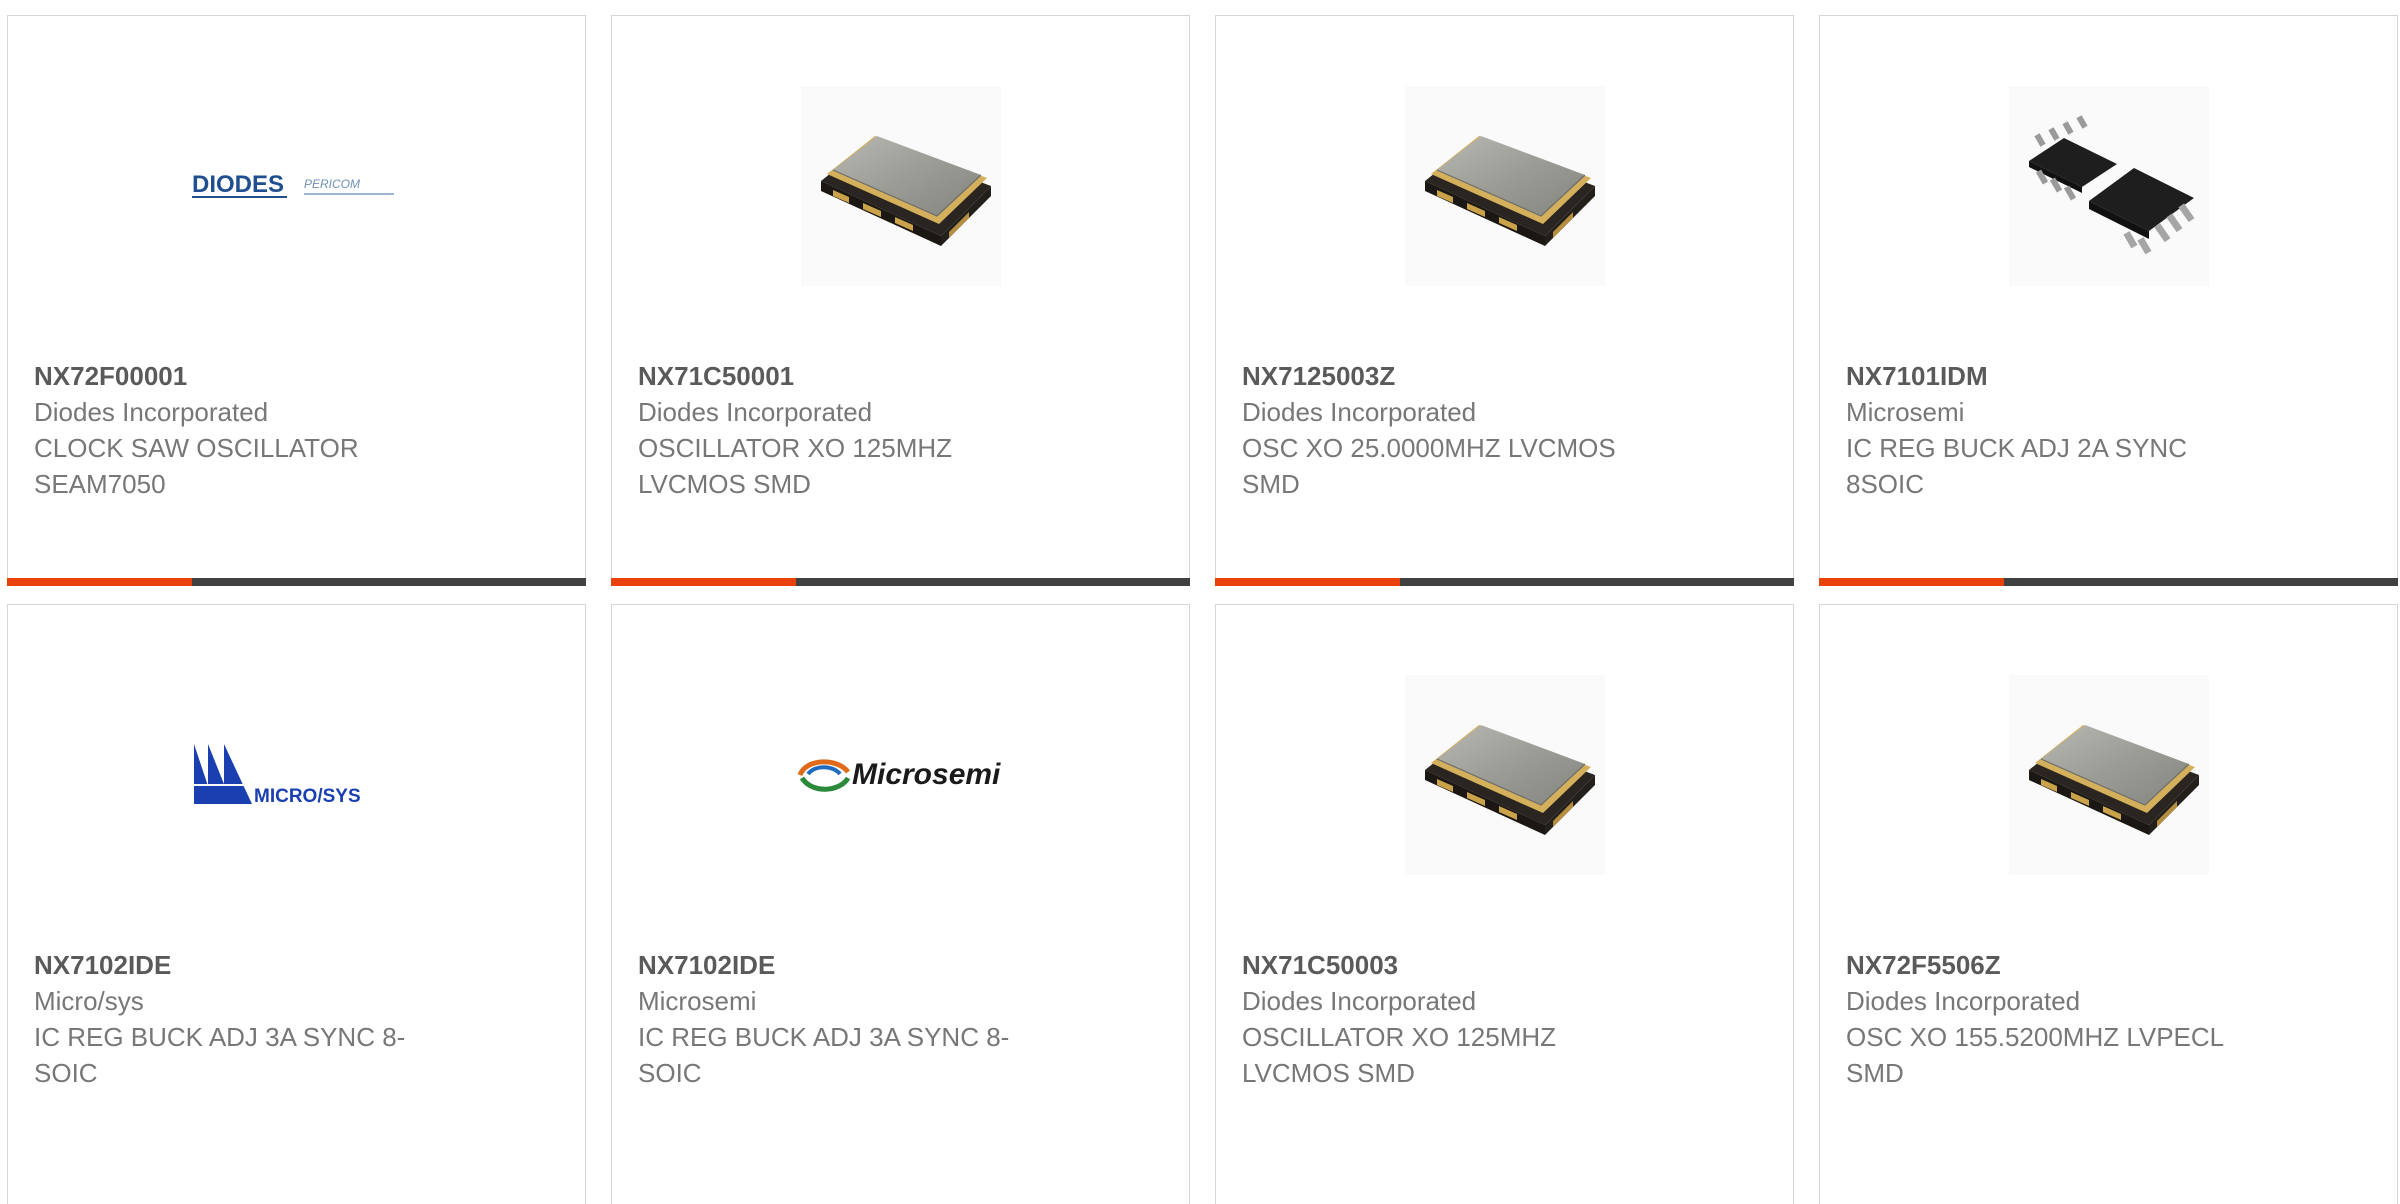 The image size is (2400, 1204). What do you see at coordinates (100, 484) in the screenshot?
I see `description-line: SEAM7050` at bounding box center [100, 484].